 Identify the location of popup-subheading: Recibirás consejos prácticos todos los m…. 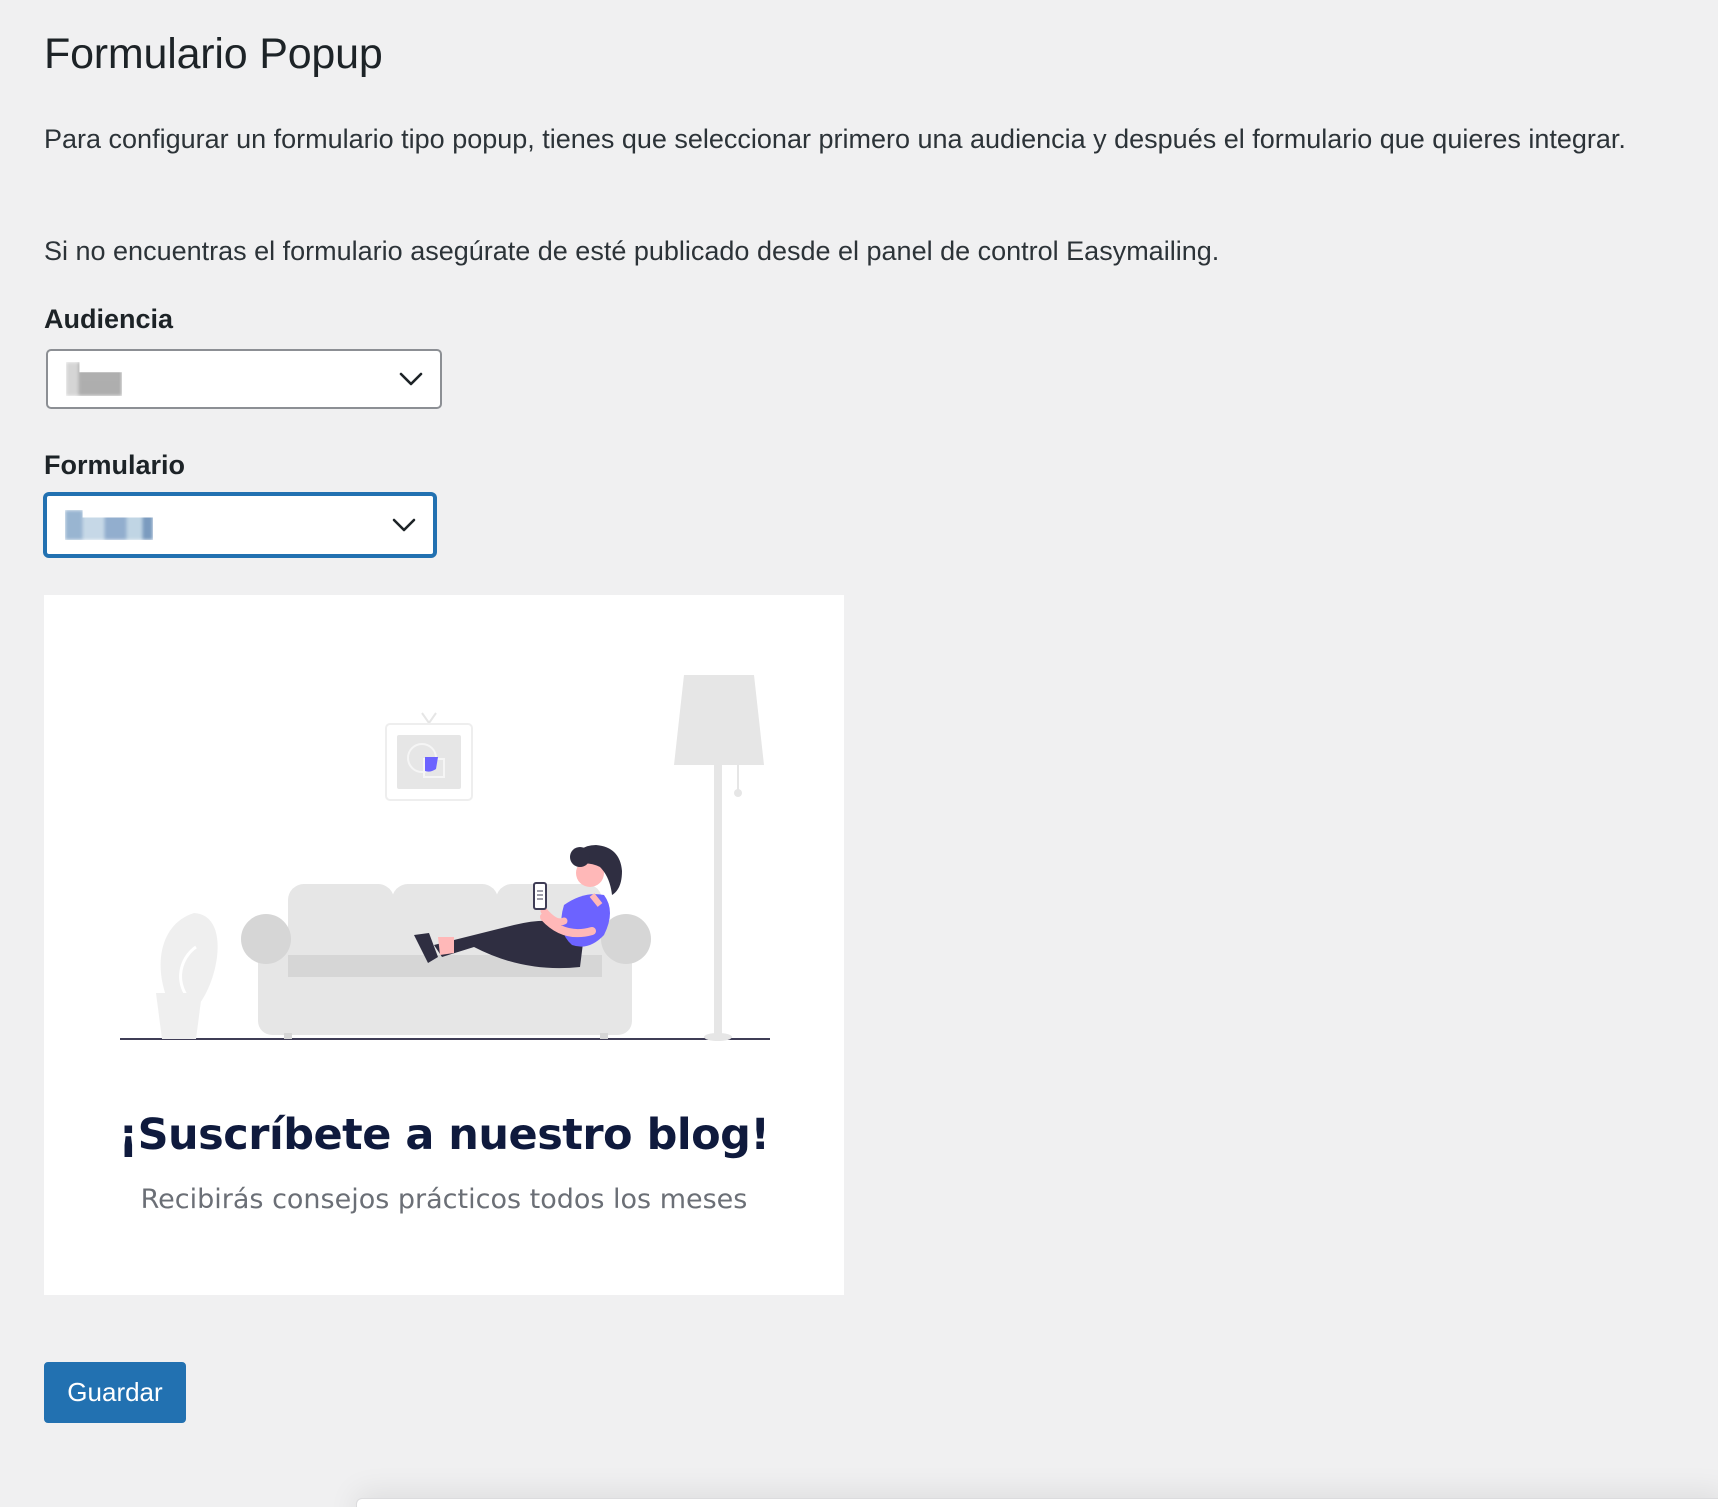
(444, 1199).